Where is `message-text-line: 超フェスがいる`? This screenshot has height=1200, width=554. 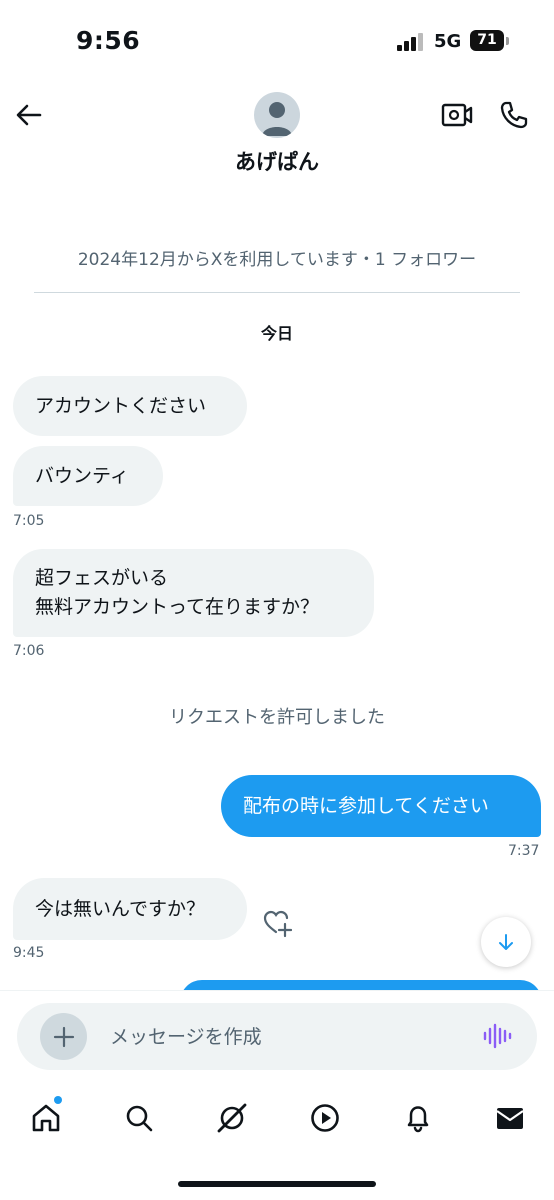 message-text-line: 超フェスがいる is located at coordinates (102, 578).